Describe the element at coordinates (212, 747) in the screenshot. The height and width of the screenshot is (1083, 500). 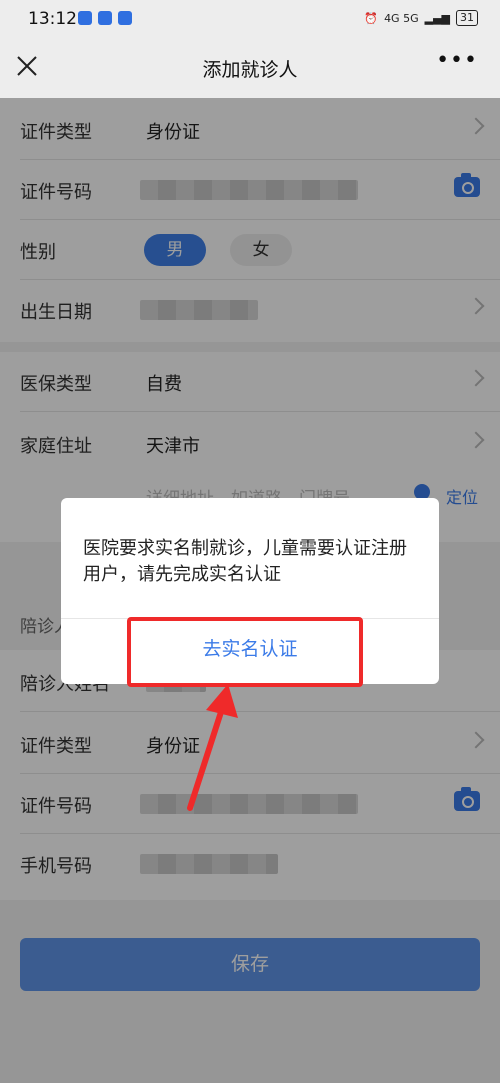
I see `annotation-arrow` at that location.